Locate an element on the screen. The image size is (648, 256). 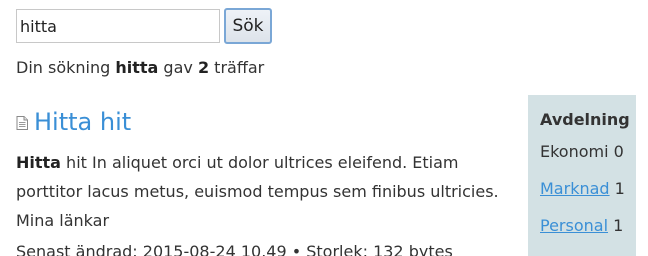
summary-suffix: träffar is located at coordinates (237, 67).